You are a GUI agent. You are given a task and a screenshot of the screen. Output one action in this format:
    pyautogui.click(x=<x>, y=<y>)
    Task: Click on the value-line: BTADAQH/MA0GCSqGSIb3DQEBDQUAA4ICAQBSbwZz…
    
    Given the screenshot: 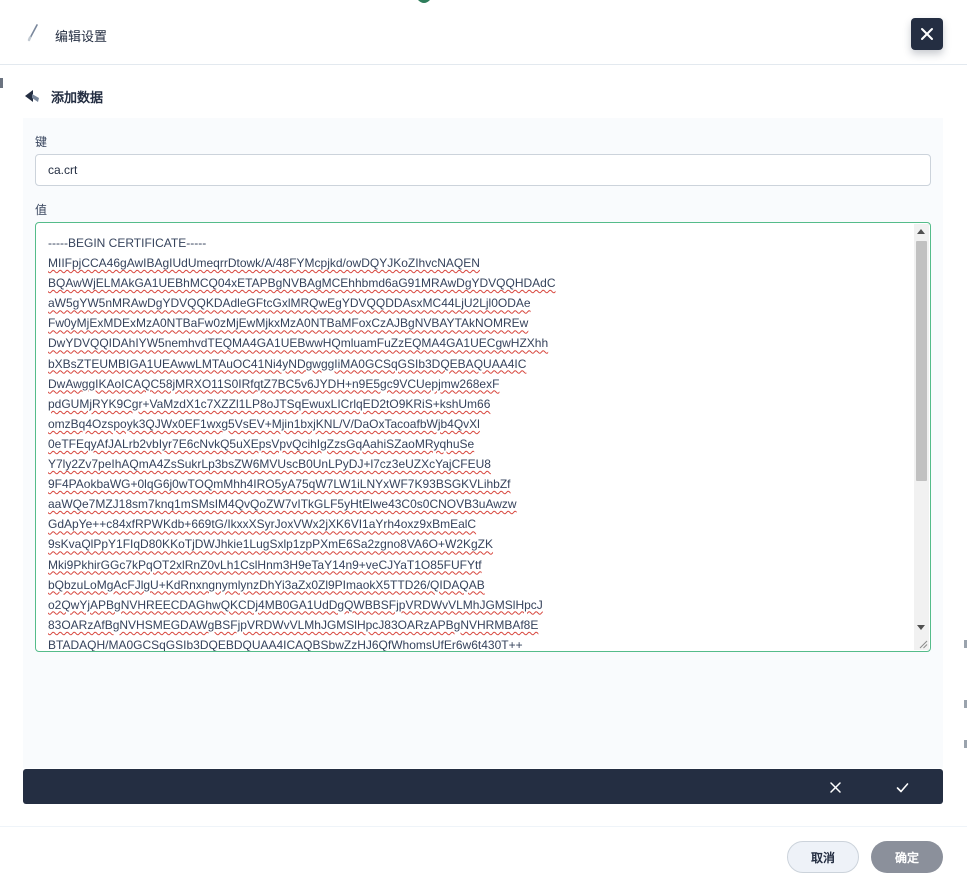 What is the action you would take?
    pyautogui.click(x=285, y=644)
    